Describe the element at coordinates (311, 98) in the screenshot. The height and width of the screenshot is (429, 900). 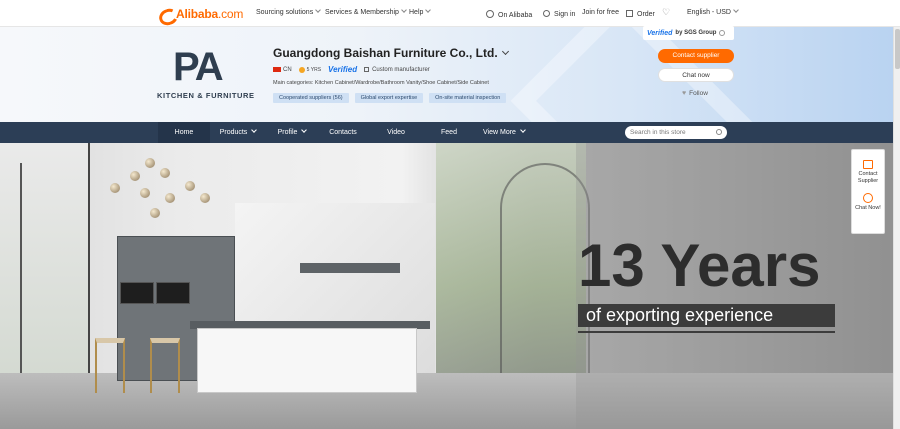
I see `tag-cooperated-suppliers: Cooperated suppliers (56)` at that location.